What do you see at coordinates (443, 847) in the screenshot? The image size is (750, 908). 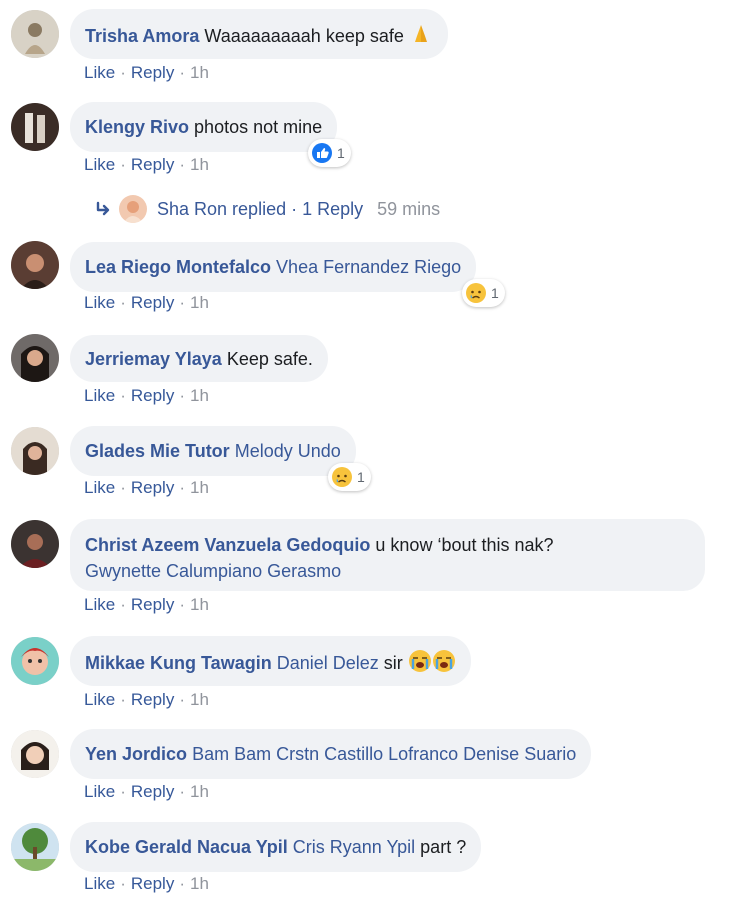 I see `comment-text: part ?` at bounding box center [443, 847].